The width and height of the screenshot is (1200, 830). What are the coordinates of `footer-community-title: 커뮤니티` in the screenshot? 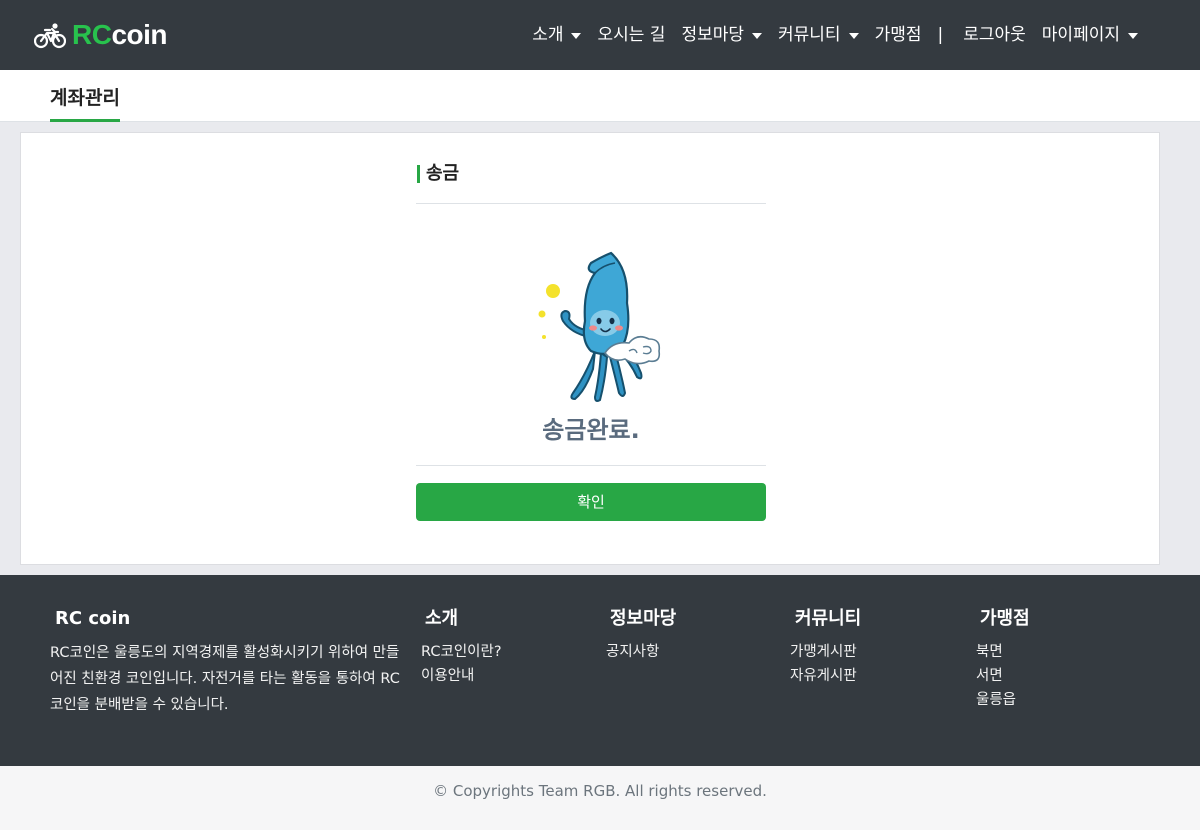 It's located at (828, 618).